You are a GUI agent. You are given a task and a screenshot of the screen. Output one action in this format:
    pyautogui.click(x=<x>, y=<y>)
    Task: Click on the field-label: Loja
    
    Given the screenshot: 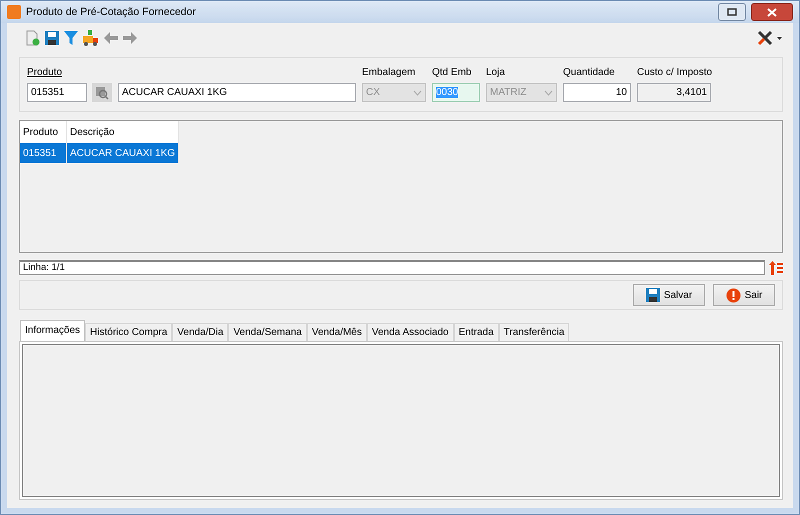 What is the action you would take?
    pyautogui.click(x=496, y=72)
    